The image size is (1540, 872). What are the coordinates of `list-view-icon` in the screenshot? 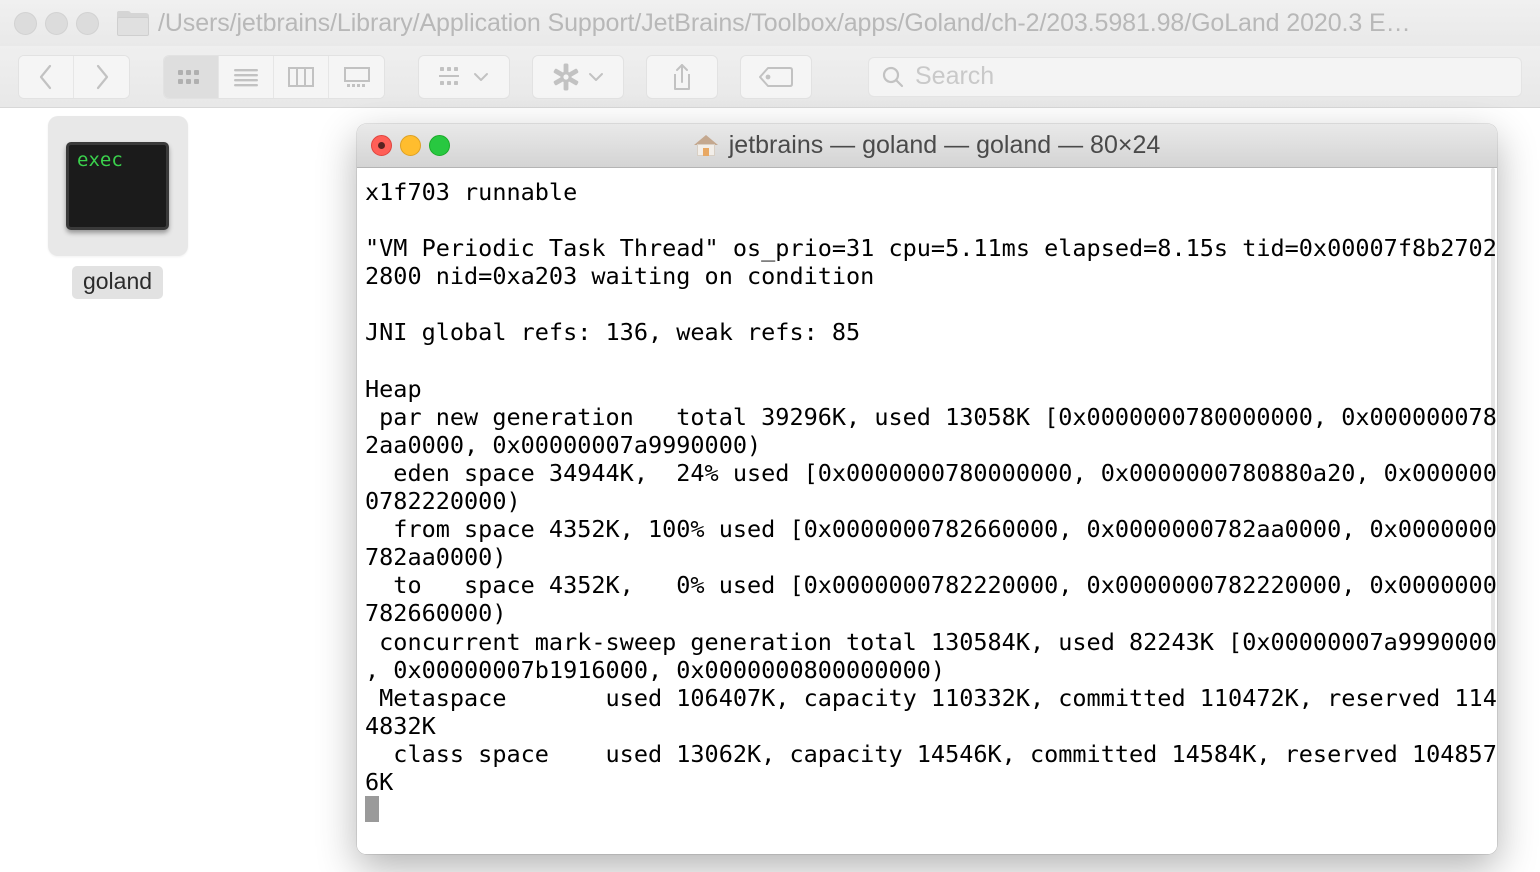 It's located at (246, 77).